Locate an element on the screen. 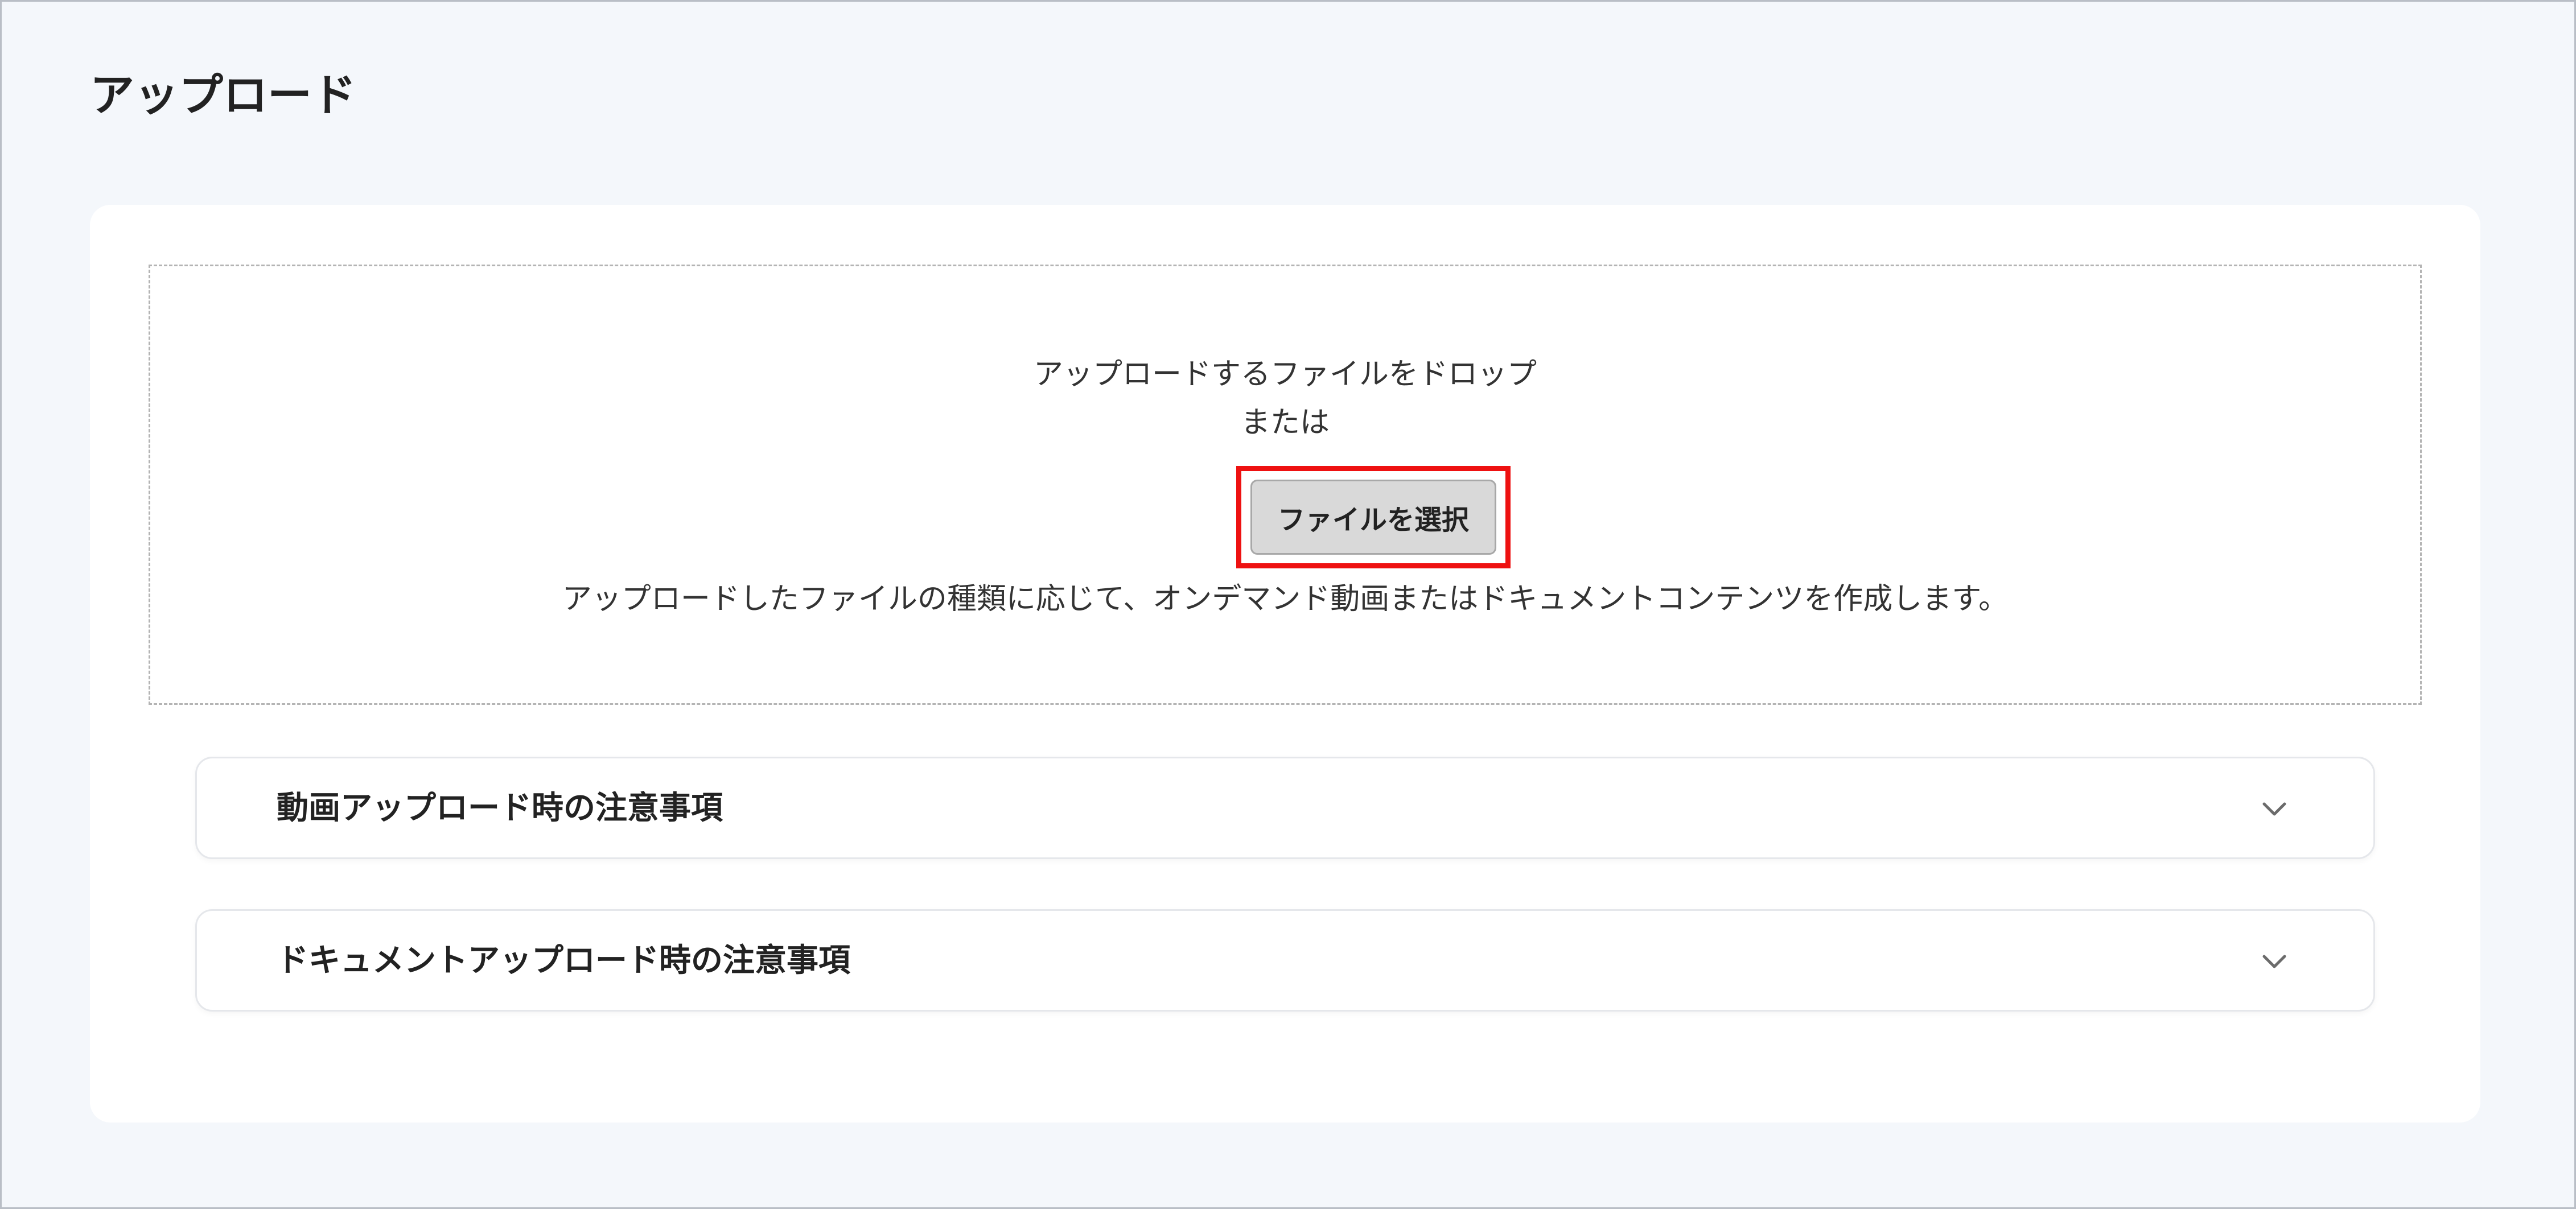 This screenshot has height=1209, width=2576. accordion-label: 動画アップロード時の注意事項 is located at coordinates (500, 809).